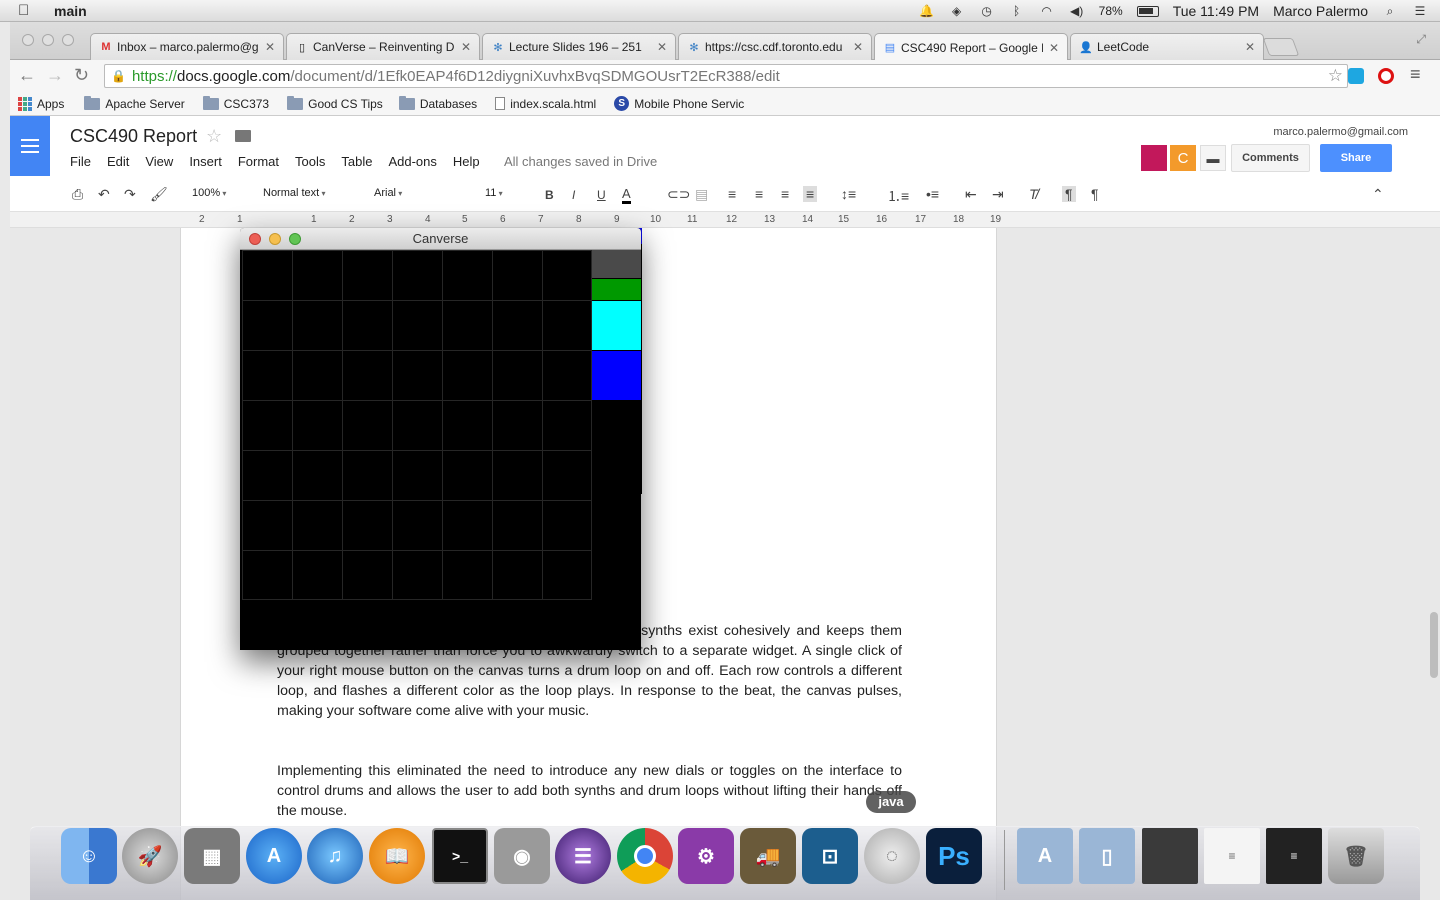  Describe the element at coordinates (27, 75) in the screenshot. I see `back-arrow-icon: ←` at that location.